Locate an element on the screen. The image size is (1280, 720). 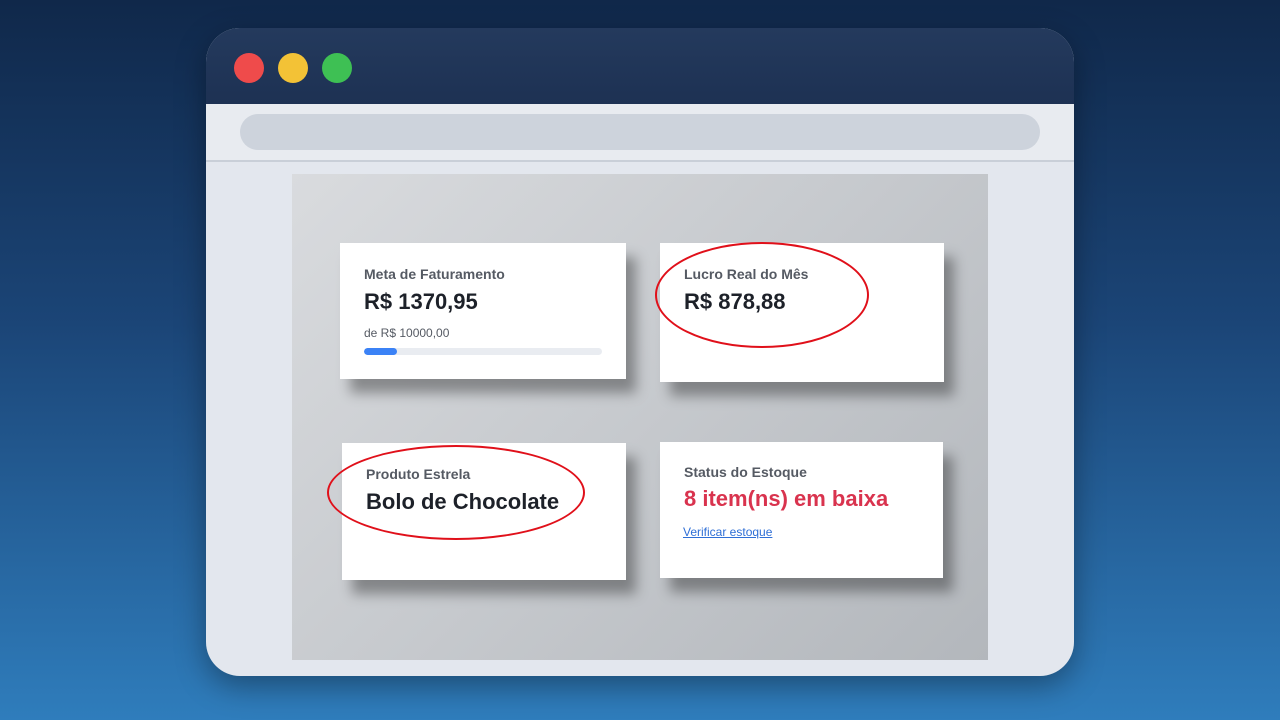
star-product-label: Produto Estrela is located at coordinates (418, 474).